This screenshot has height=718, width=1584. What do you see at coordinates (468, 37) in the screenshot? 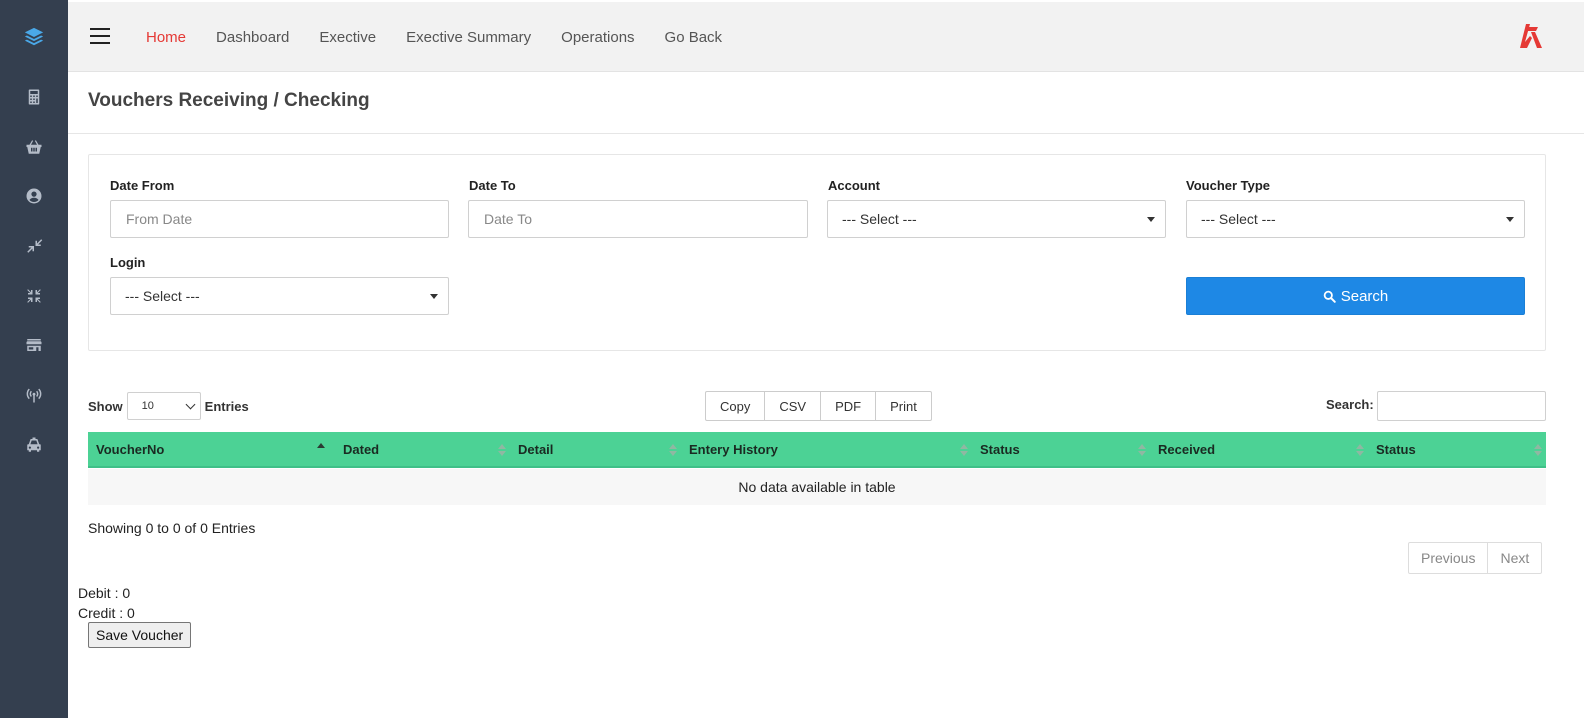
I see `nav-exective-summary: Exective Summary` at bounding box center [468, 37].